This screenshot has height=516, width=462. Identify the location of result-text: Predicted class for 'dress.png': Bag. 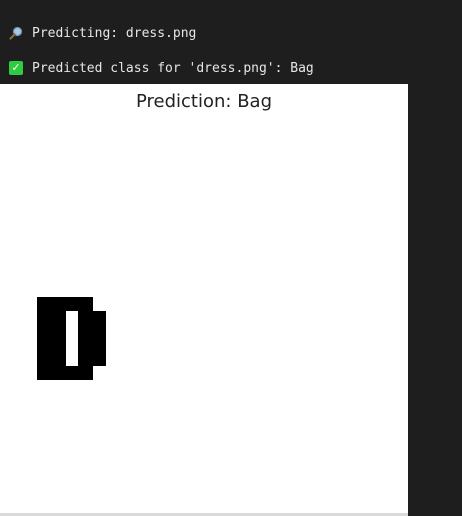
(173, 68).